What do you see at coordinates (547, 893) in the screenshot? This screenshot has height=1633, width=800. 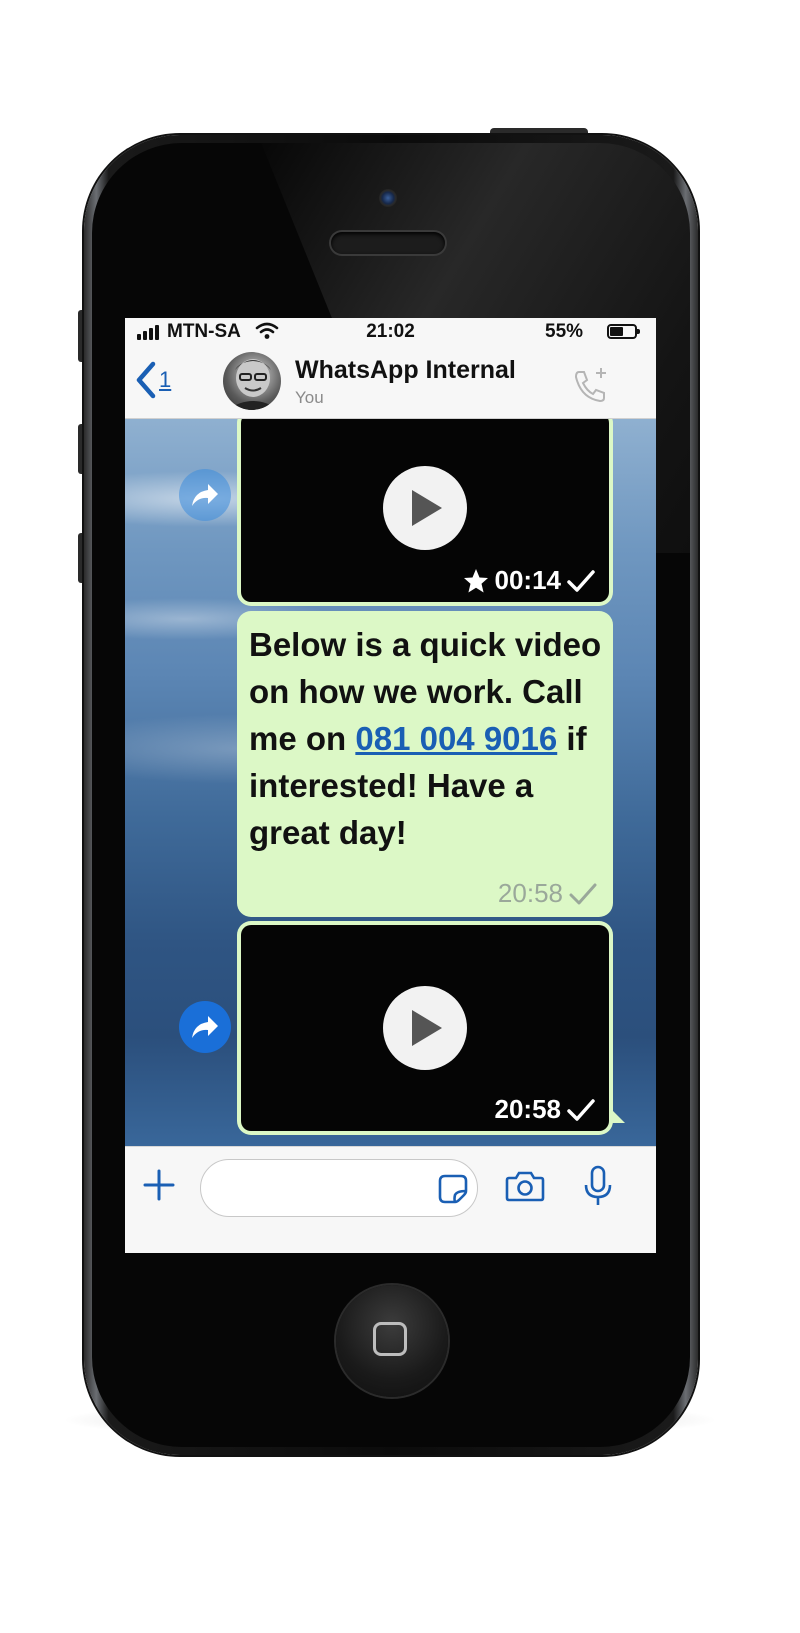 I see `message-timestamp: 20:58` at bounding box center [547, 893].